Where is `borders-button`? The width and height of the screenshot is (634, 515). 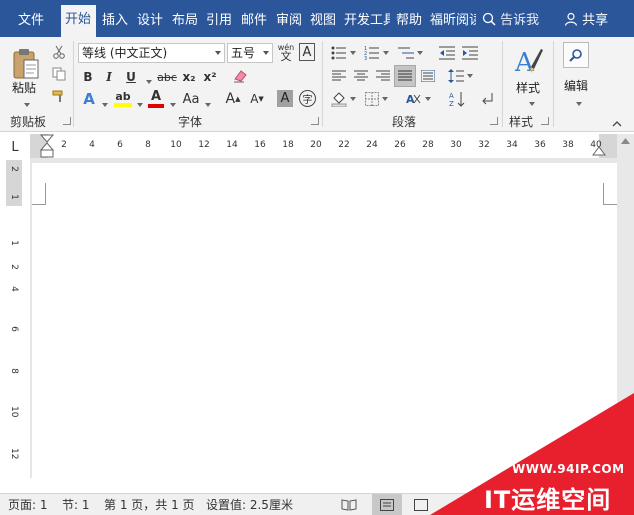
borders-button is located at coordinates (376, 99).